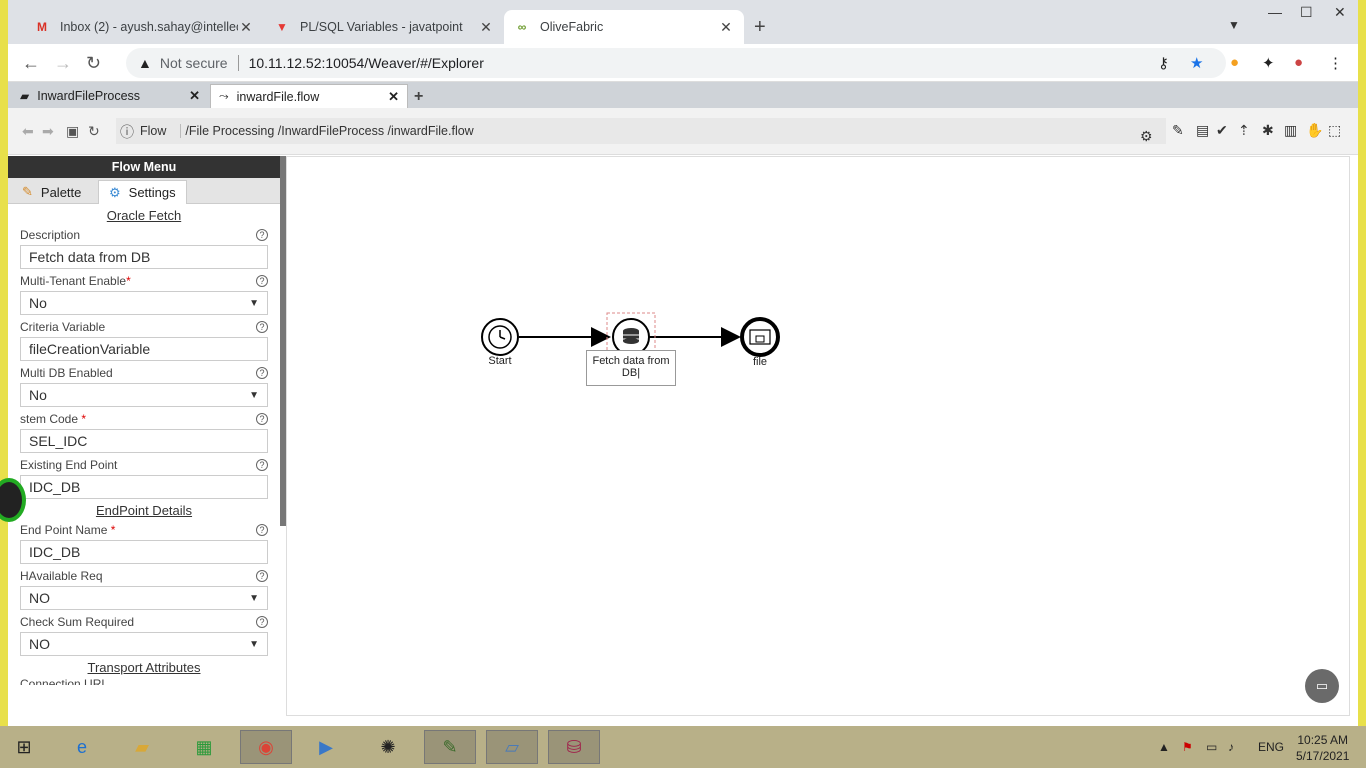 This screenshot has height=768, width=1366. What do you see at coordinates (144, 27) in the screenshot?
I see `browser-tab-gmail: M Inbox (2) - ayush.sahay@intellect ✕` at bounding box center [144, 27].